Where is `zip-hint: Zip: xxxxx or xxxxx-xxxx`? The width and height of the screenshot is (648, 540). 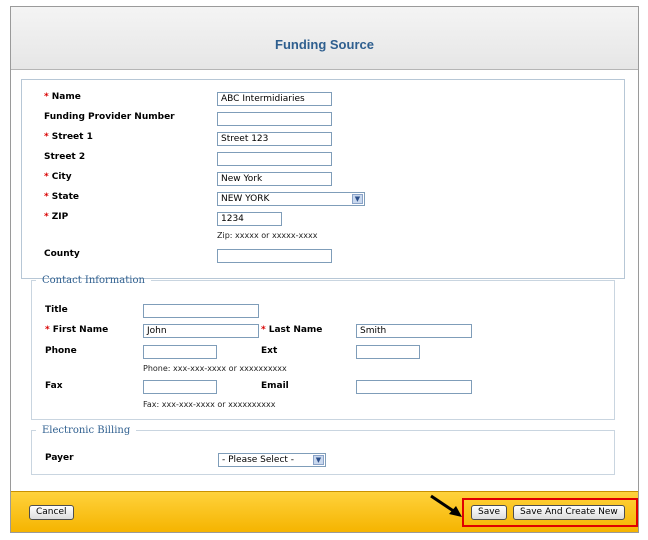
zip-hint: Zip: xxxxx or xxxxx-xxxx is located at coordinates (267, 235).